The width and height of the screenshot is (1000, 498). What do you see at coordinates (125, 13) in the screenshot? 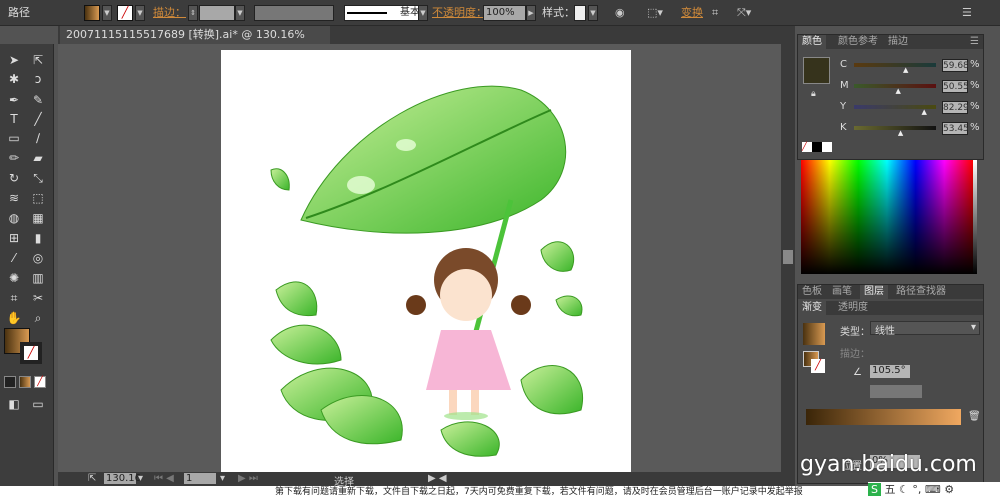
I see `stroke-swatch: ╱` at bounding box center [125, 13].